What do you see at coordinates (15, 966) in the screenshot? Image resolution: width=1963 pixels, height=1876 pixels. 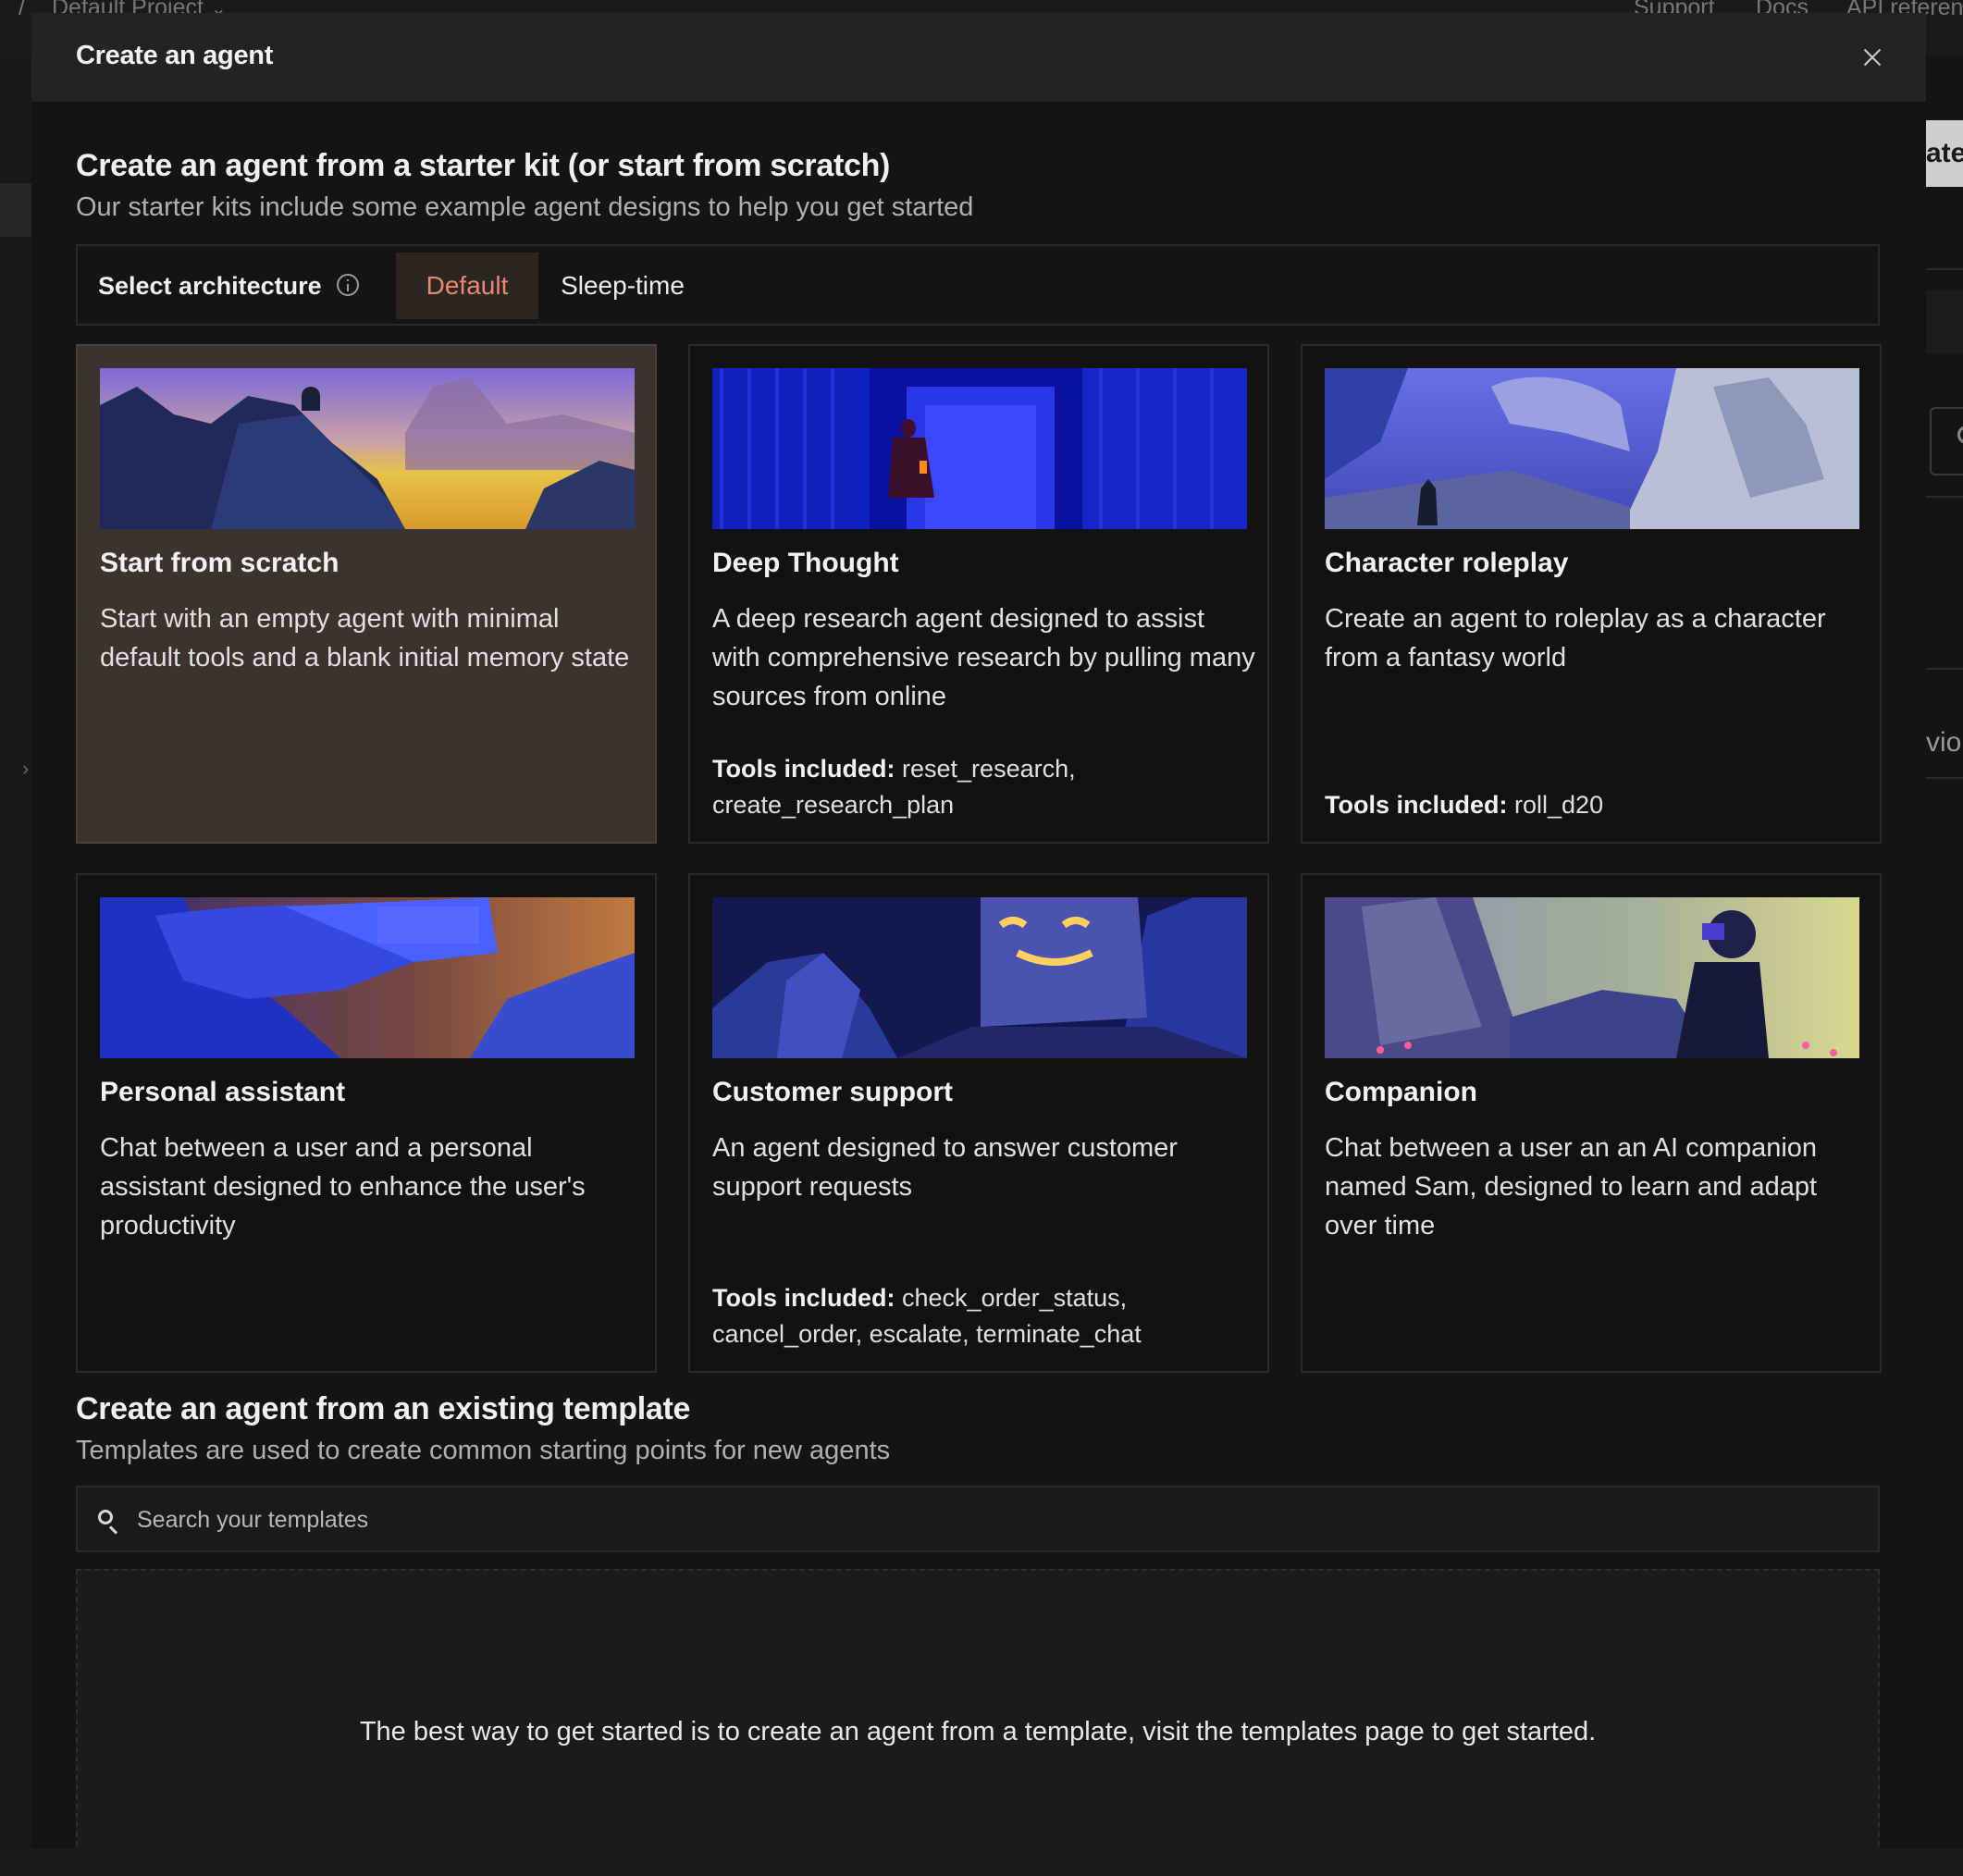 I see `sidebar` at bounding box center [15, 966].